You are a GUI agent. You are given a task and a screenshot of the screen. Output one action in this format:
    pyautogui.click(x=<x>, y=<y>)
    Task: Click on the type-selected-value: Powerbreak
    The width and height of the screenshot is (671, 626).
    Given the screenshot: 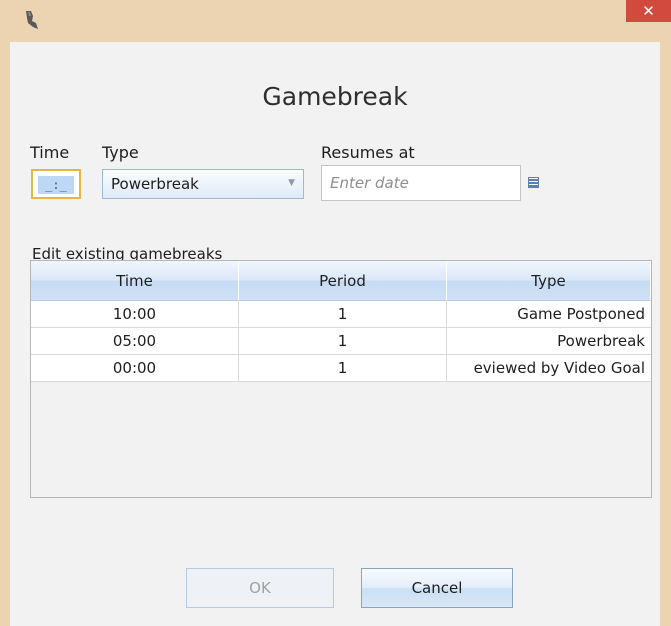 What is the action you would take?
    pyautogui.click(x=155, y=184)
    